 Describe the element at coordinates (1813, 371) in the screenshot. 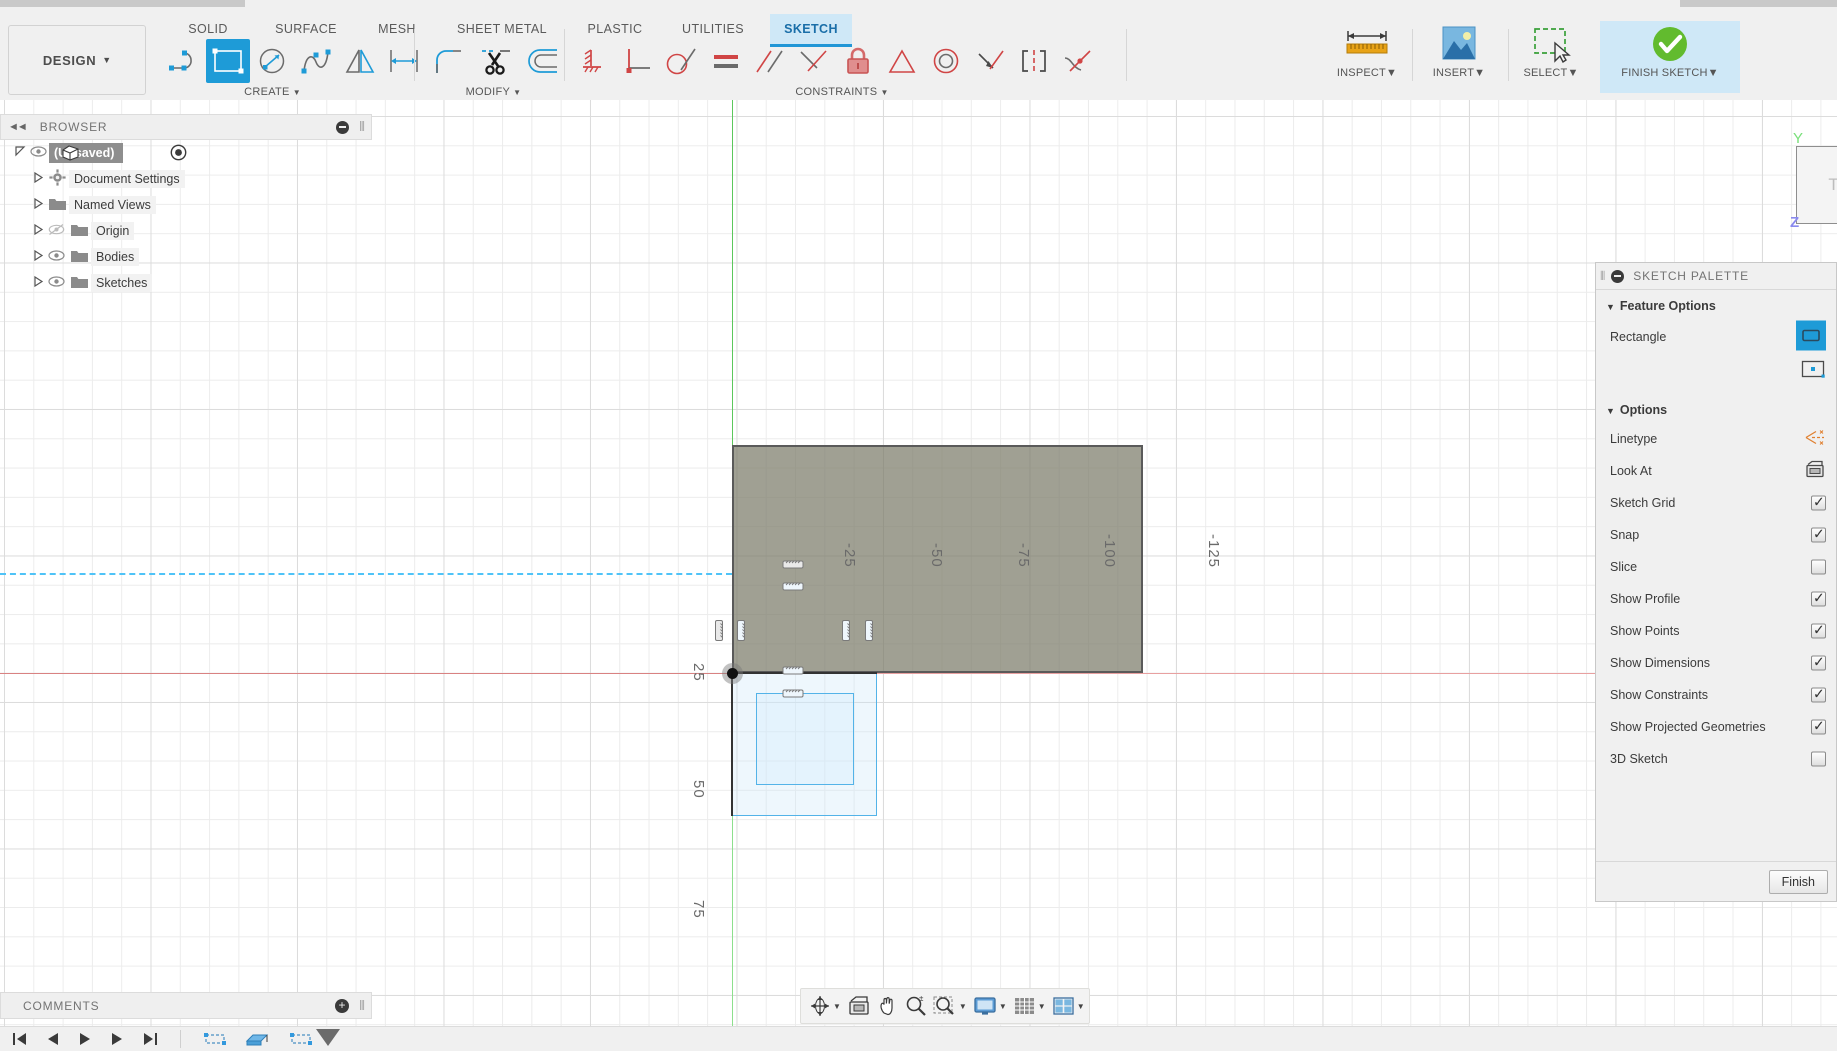

I see `rectangle-center-icon` at that location.